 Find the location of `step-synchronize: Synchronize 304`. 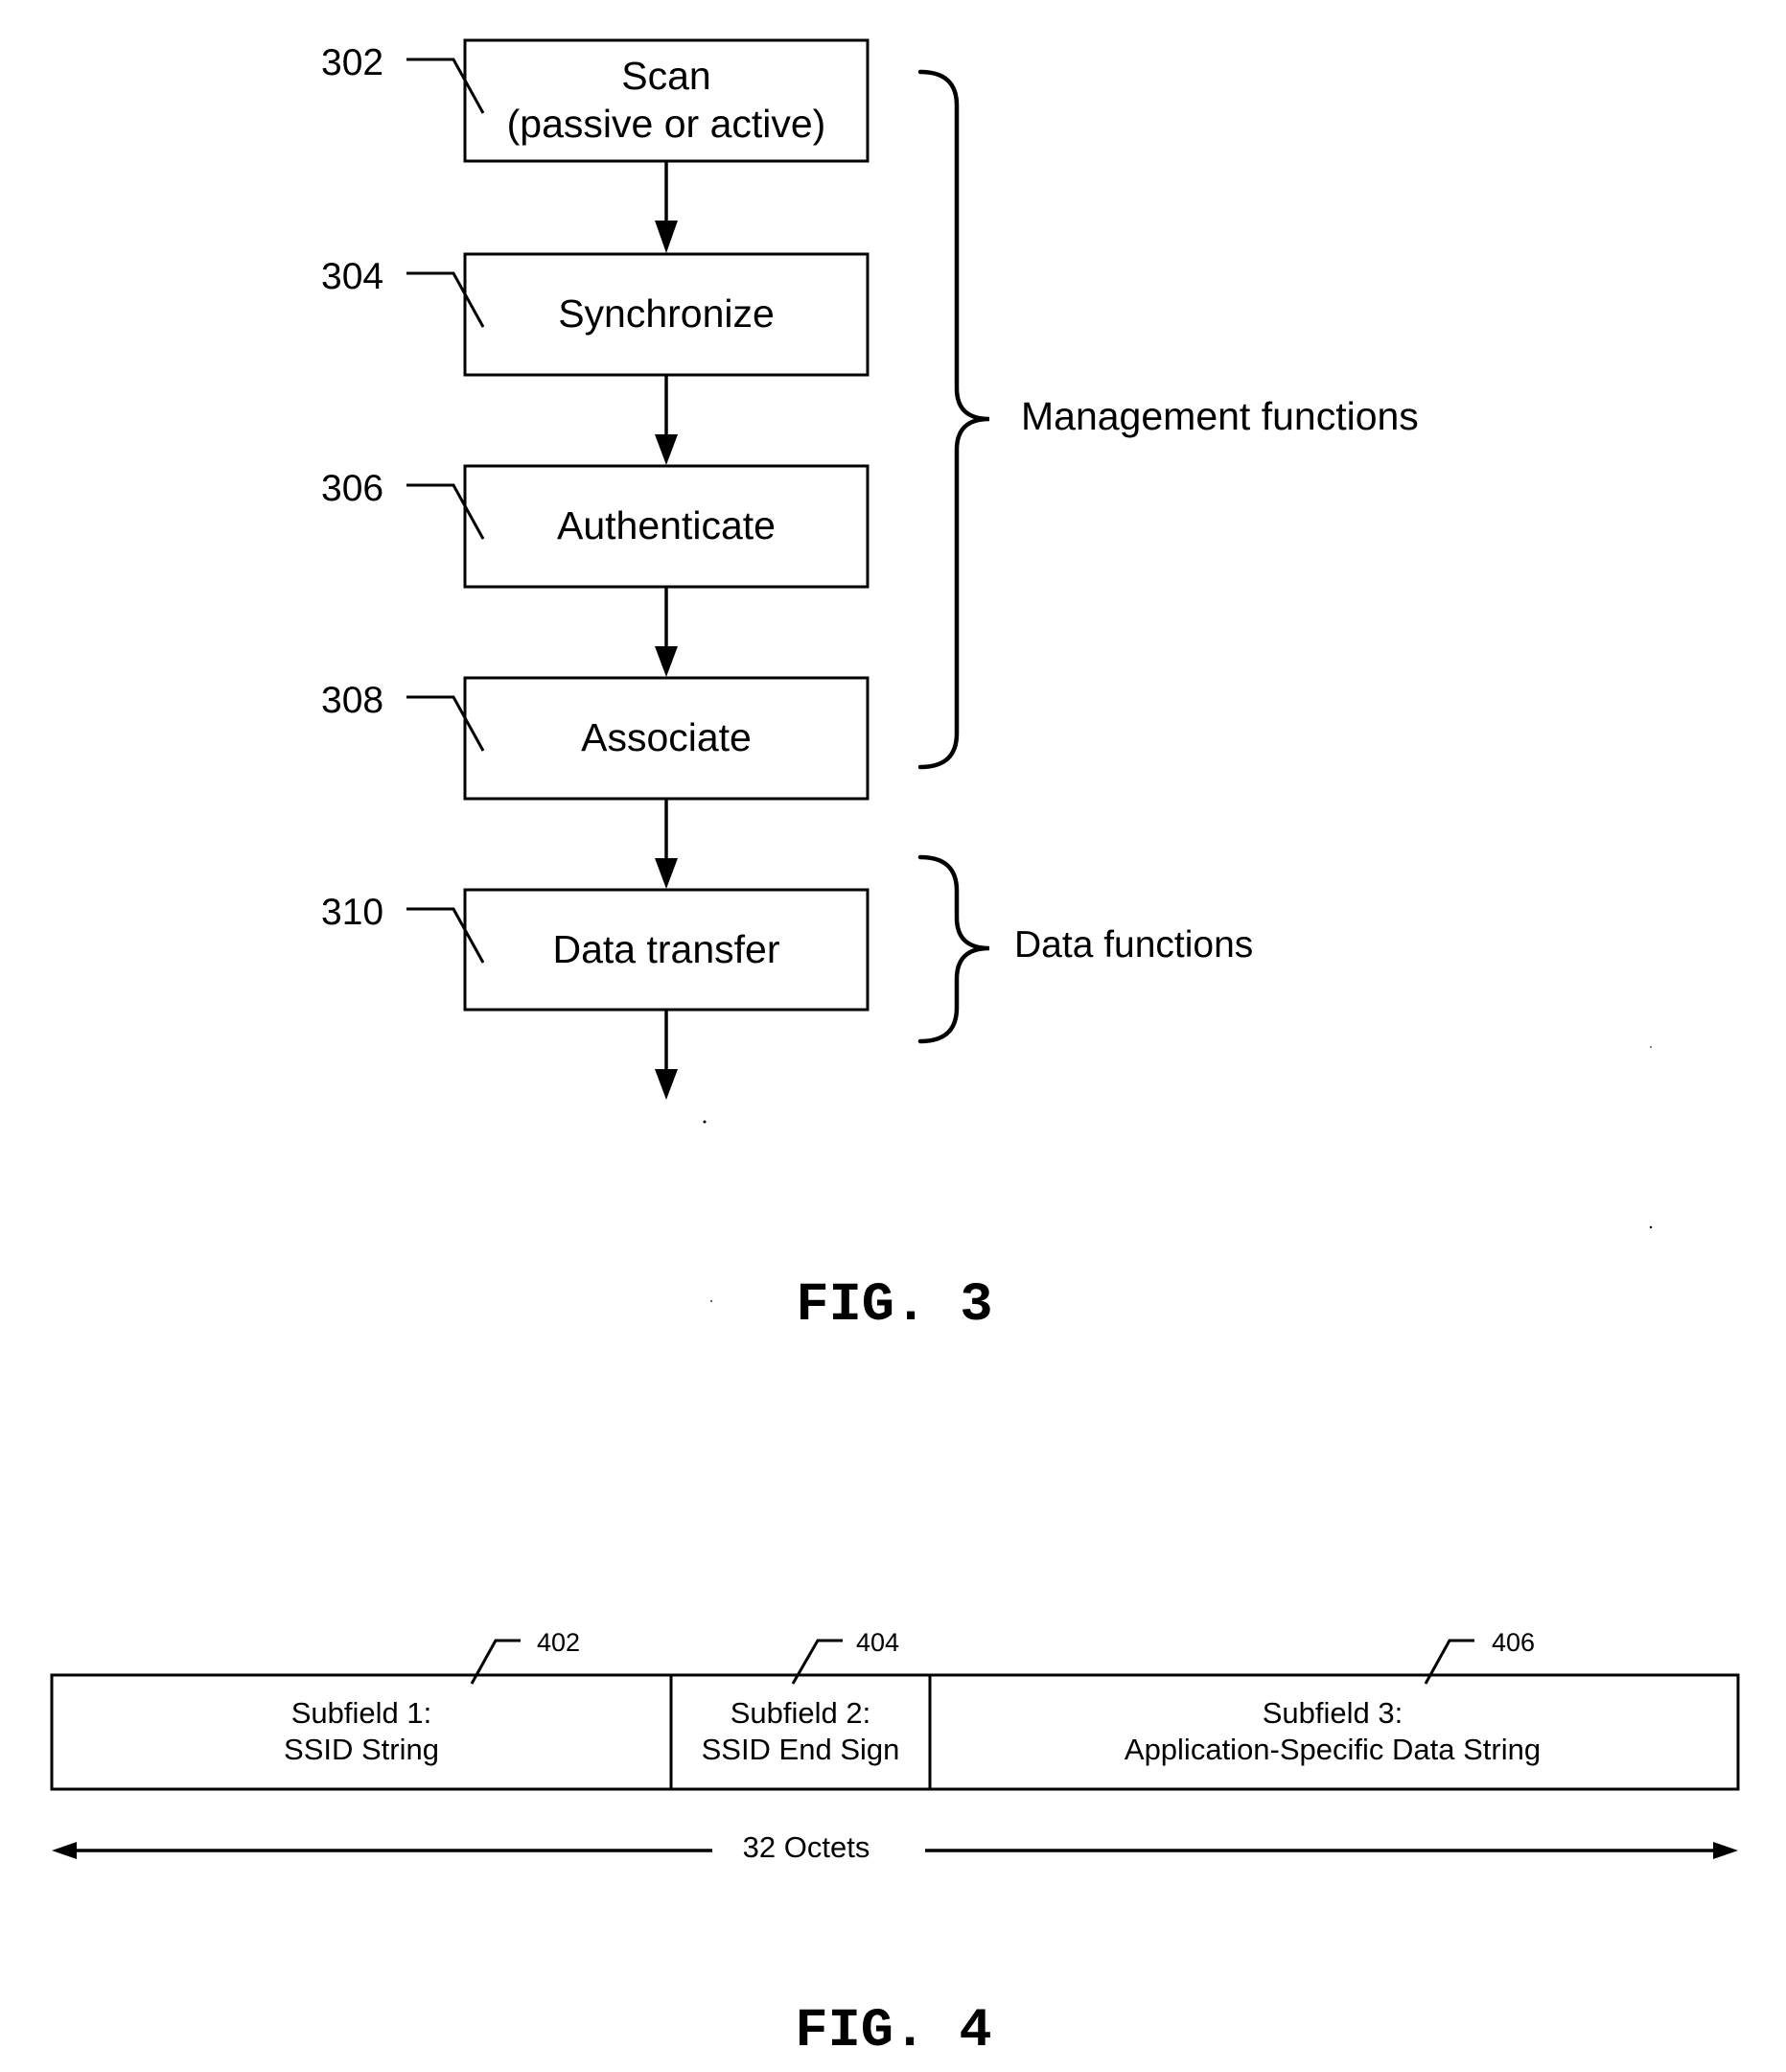

step-synchronize: Synchronize 304 is located at coordinates (595, 314).